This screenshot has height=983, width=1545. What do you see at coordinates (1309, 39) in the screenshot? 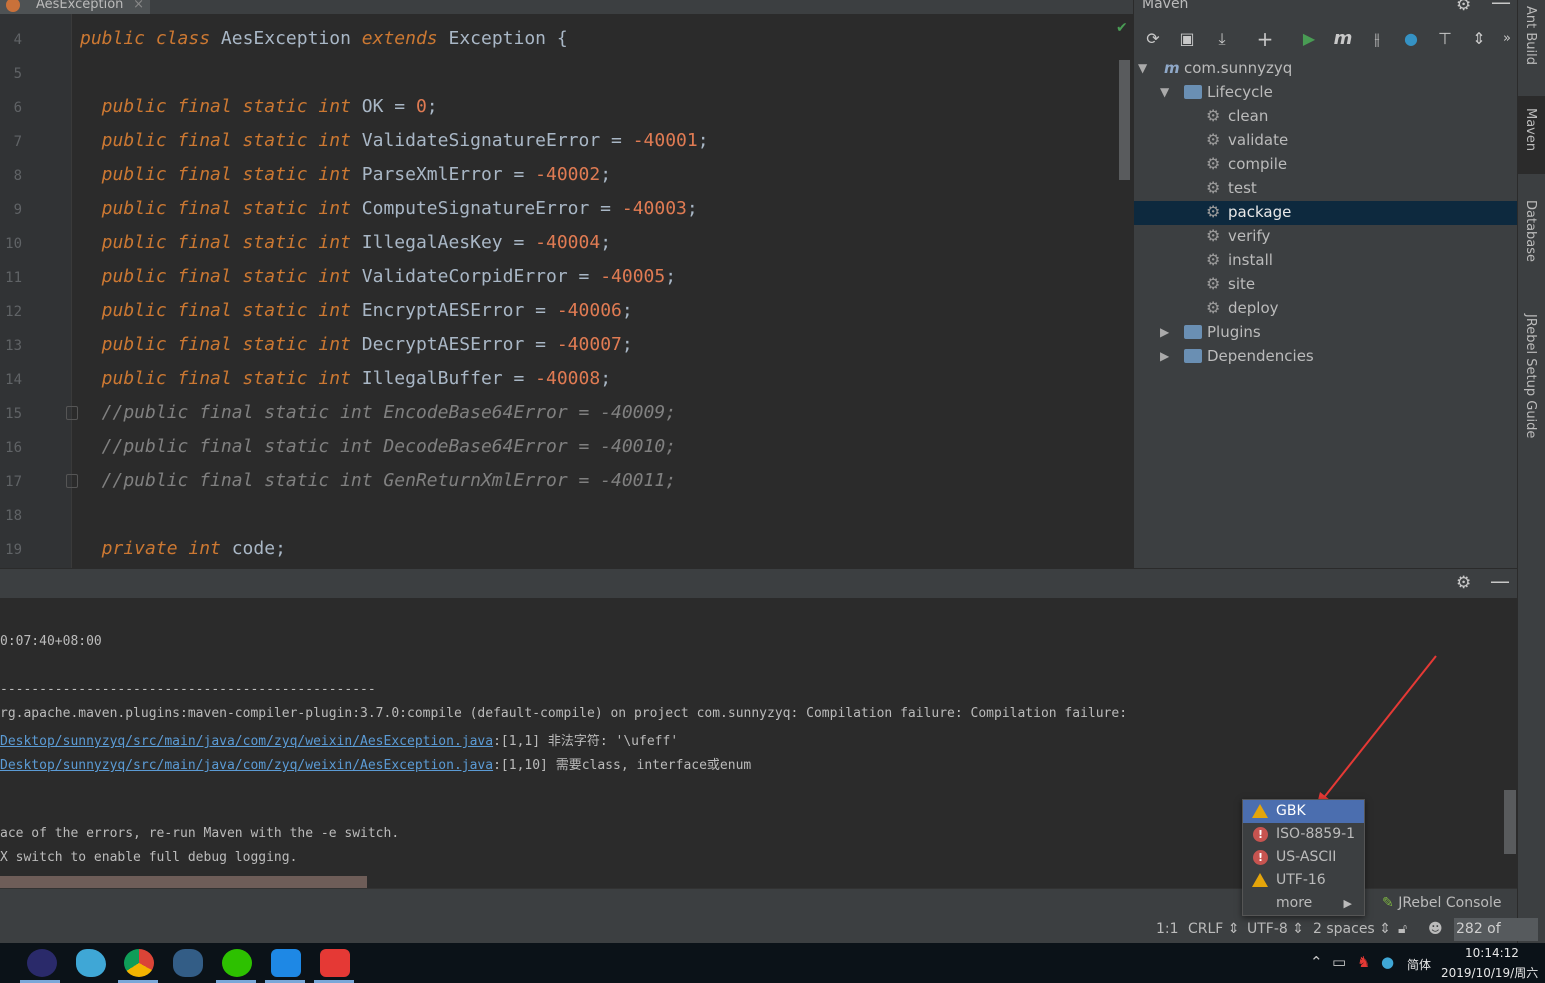
I see `run-icon: ▶` at bounding box center [1309, 39].